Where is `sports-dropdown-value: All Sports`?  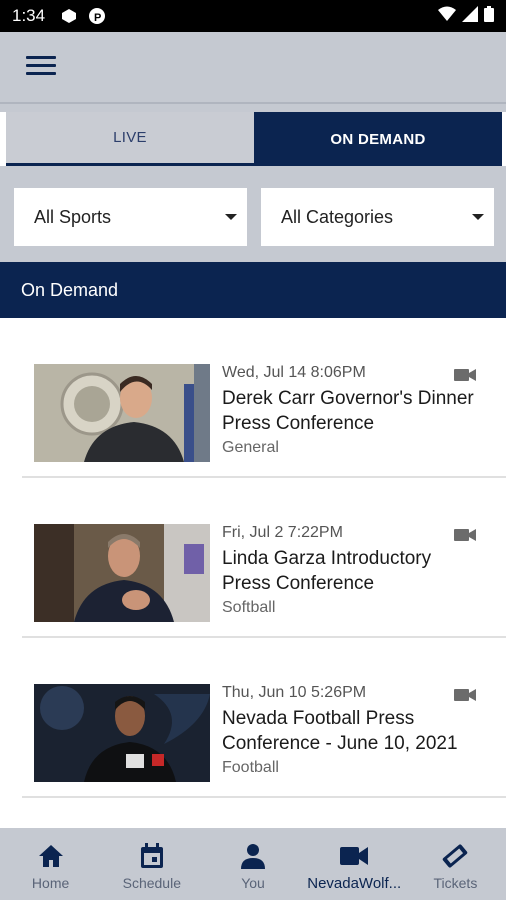
sports-dropdown-value: All Sports is located at coordinates (73, 216).